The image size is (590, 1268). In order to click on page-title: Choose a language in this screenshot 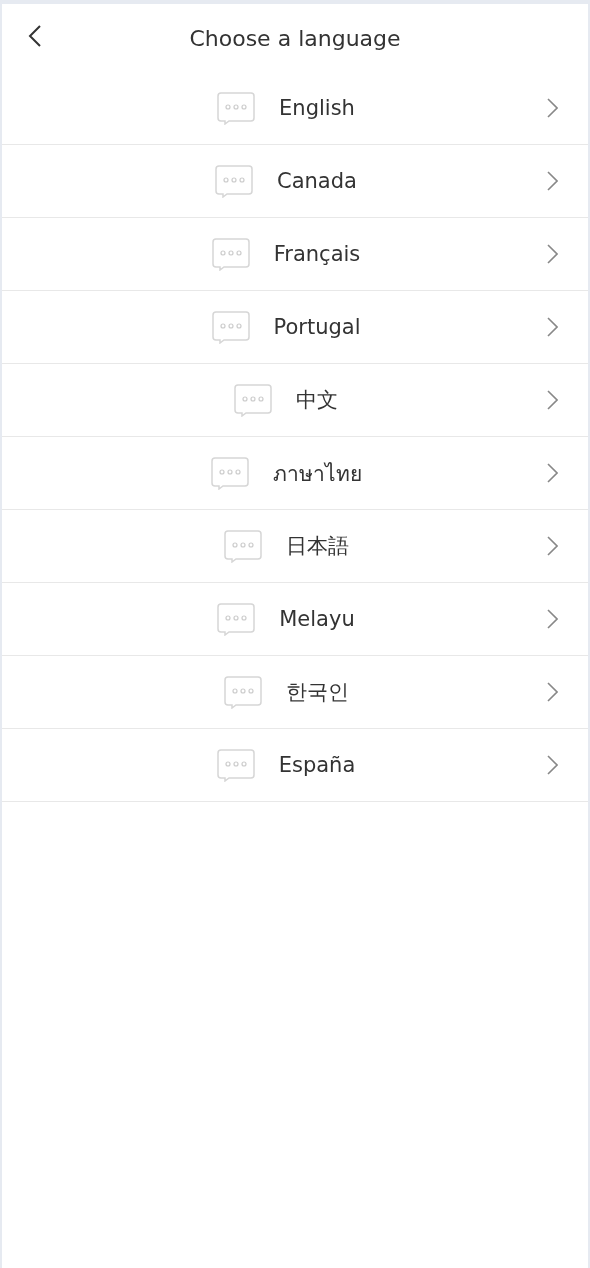, I will do `click(295, 38)`.